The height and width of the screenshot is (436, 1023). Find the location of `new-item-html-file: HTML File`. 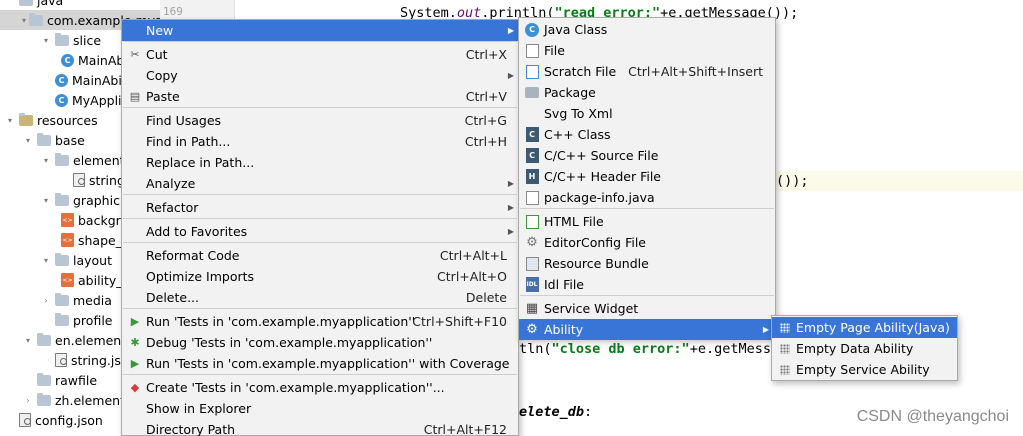

new-item-html-file: HTML File is located at coordinates (647, 221).